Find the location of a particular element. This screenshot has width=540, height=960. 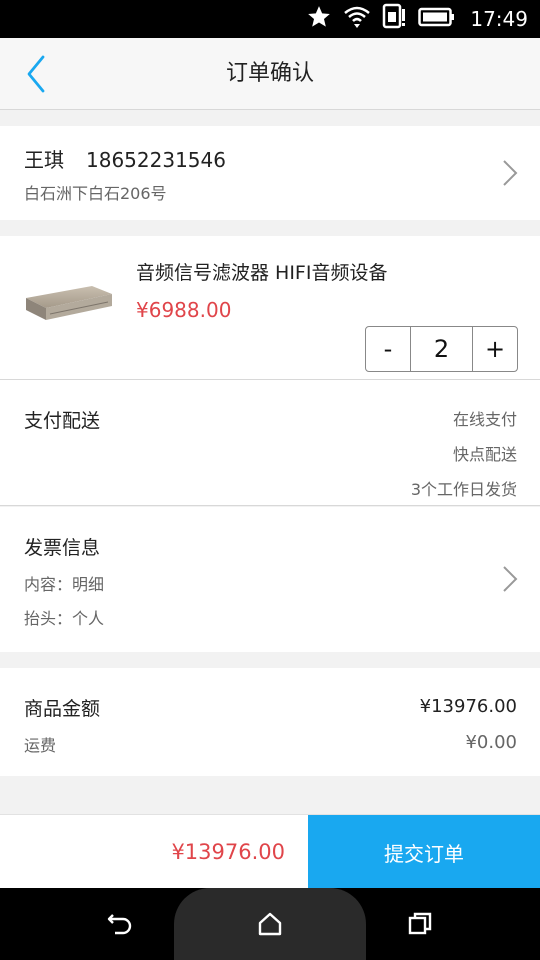

goods-amount-label: 商品金额 is located at coordinates (62, 709).